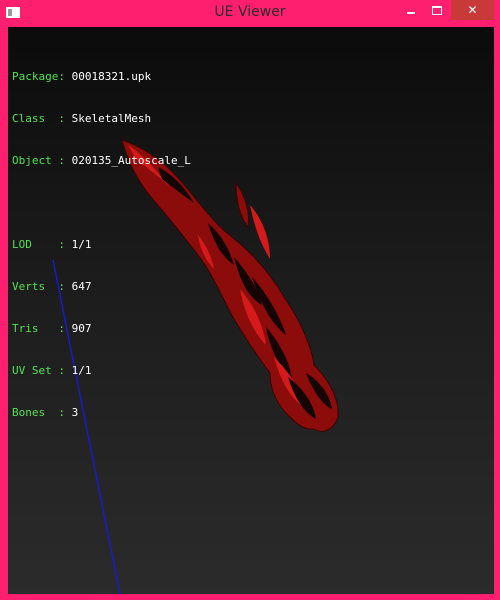 The height and width of the screenshot is (600, 500). I want to click on info-label: Class :, so click(42, 118).